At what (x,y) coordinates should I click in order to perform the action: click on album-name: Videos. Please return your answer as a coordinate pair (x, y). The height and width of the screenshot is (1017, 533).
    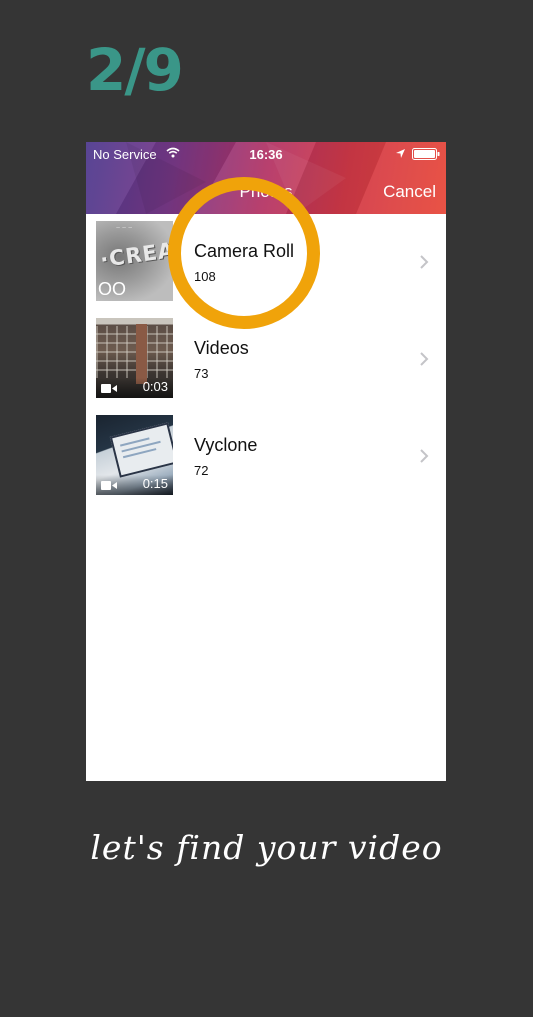
    Looking at the image, I should click on (221, 348).